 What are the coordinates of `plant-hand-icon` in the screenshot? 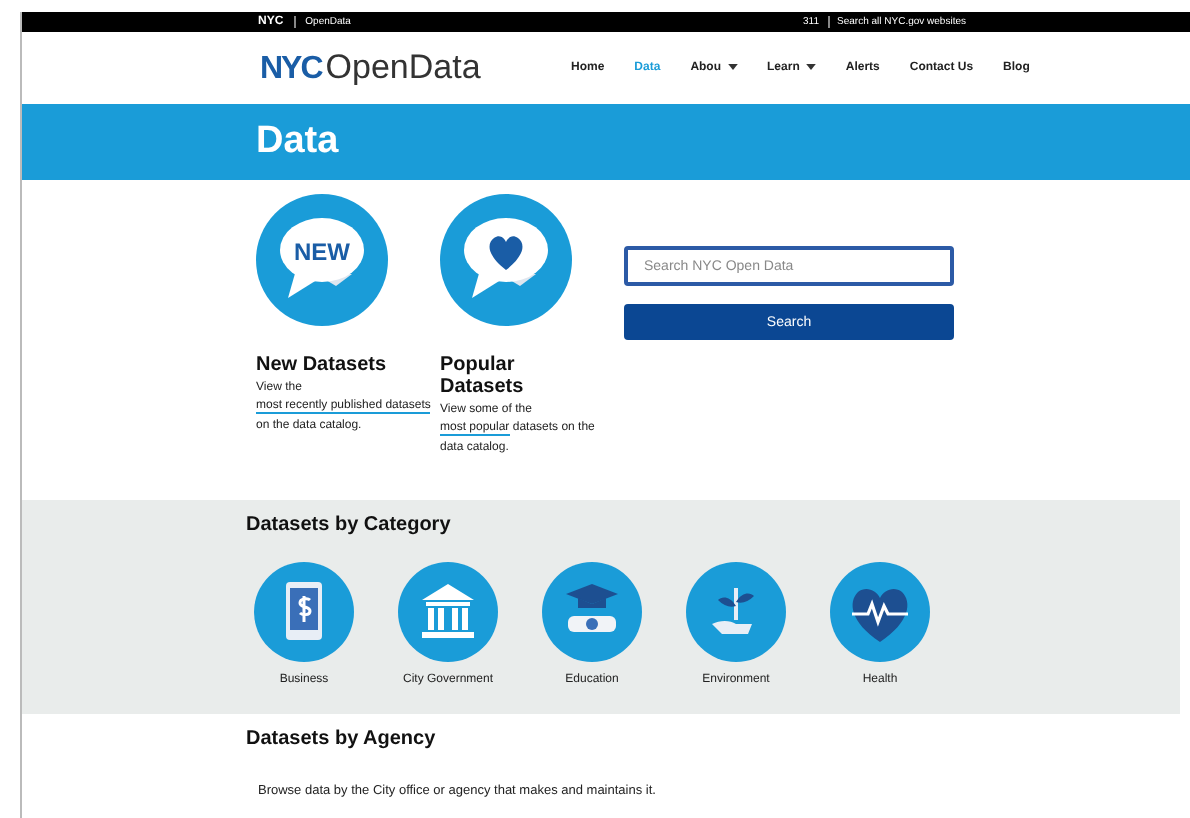 It's located at (736, 612).